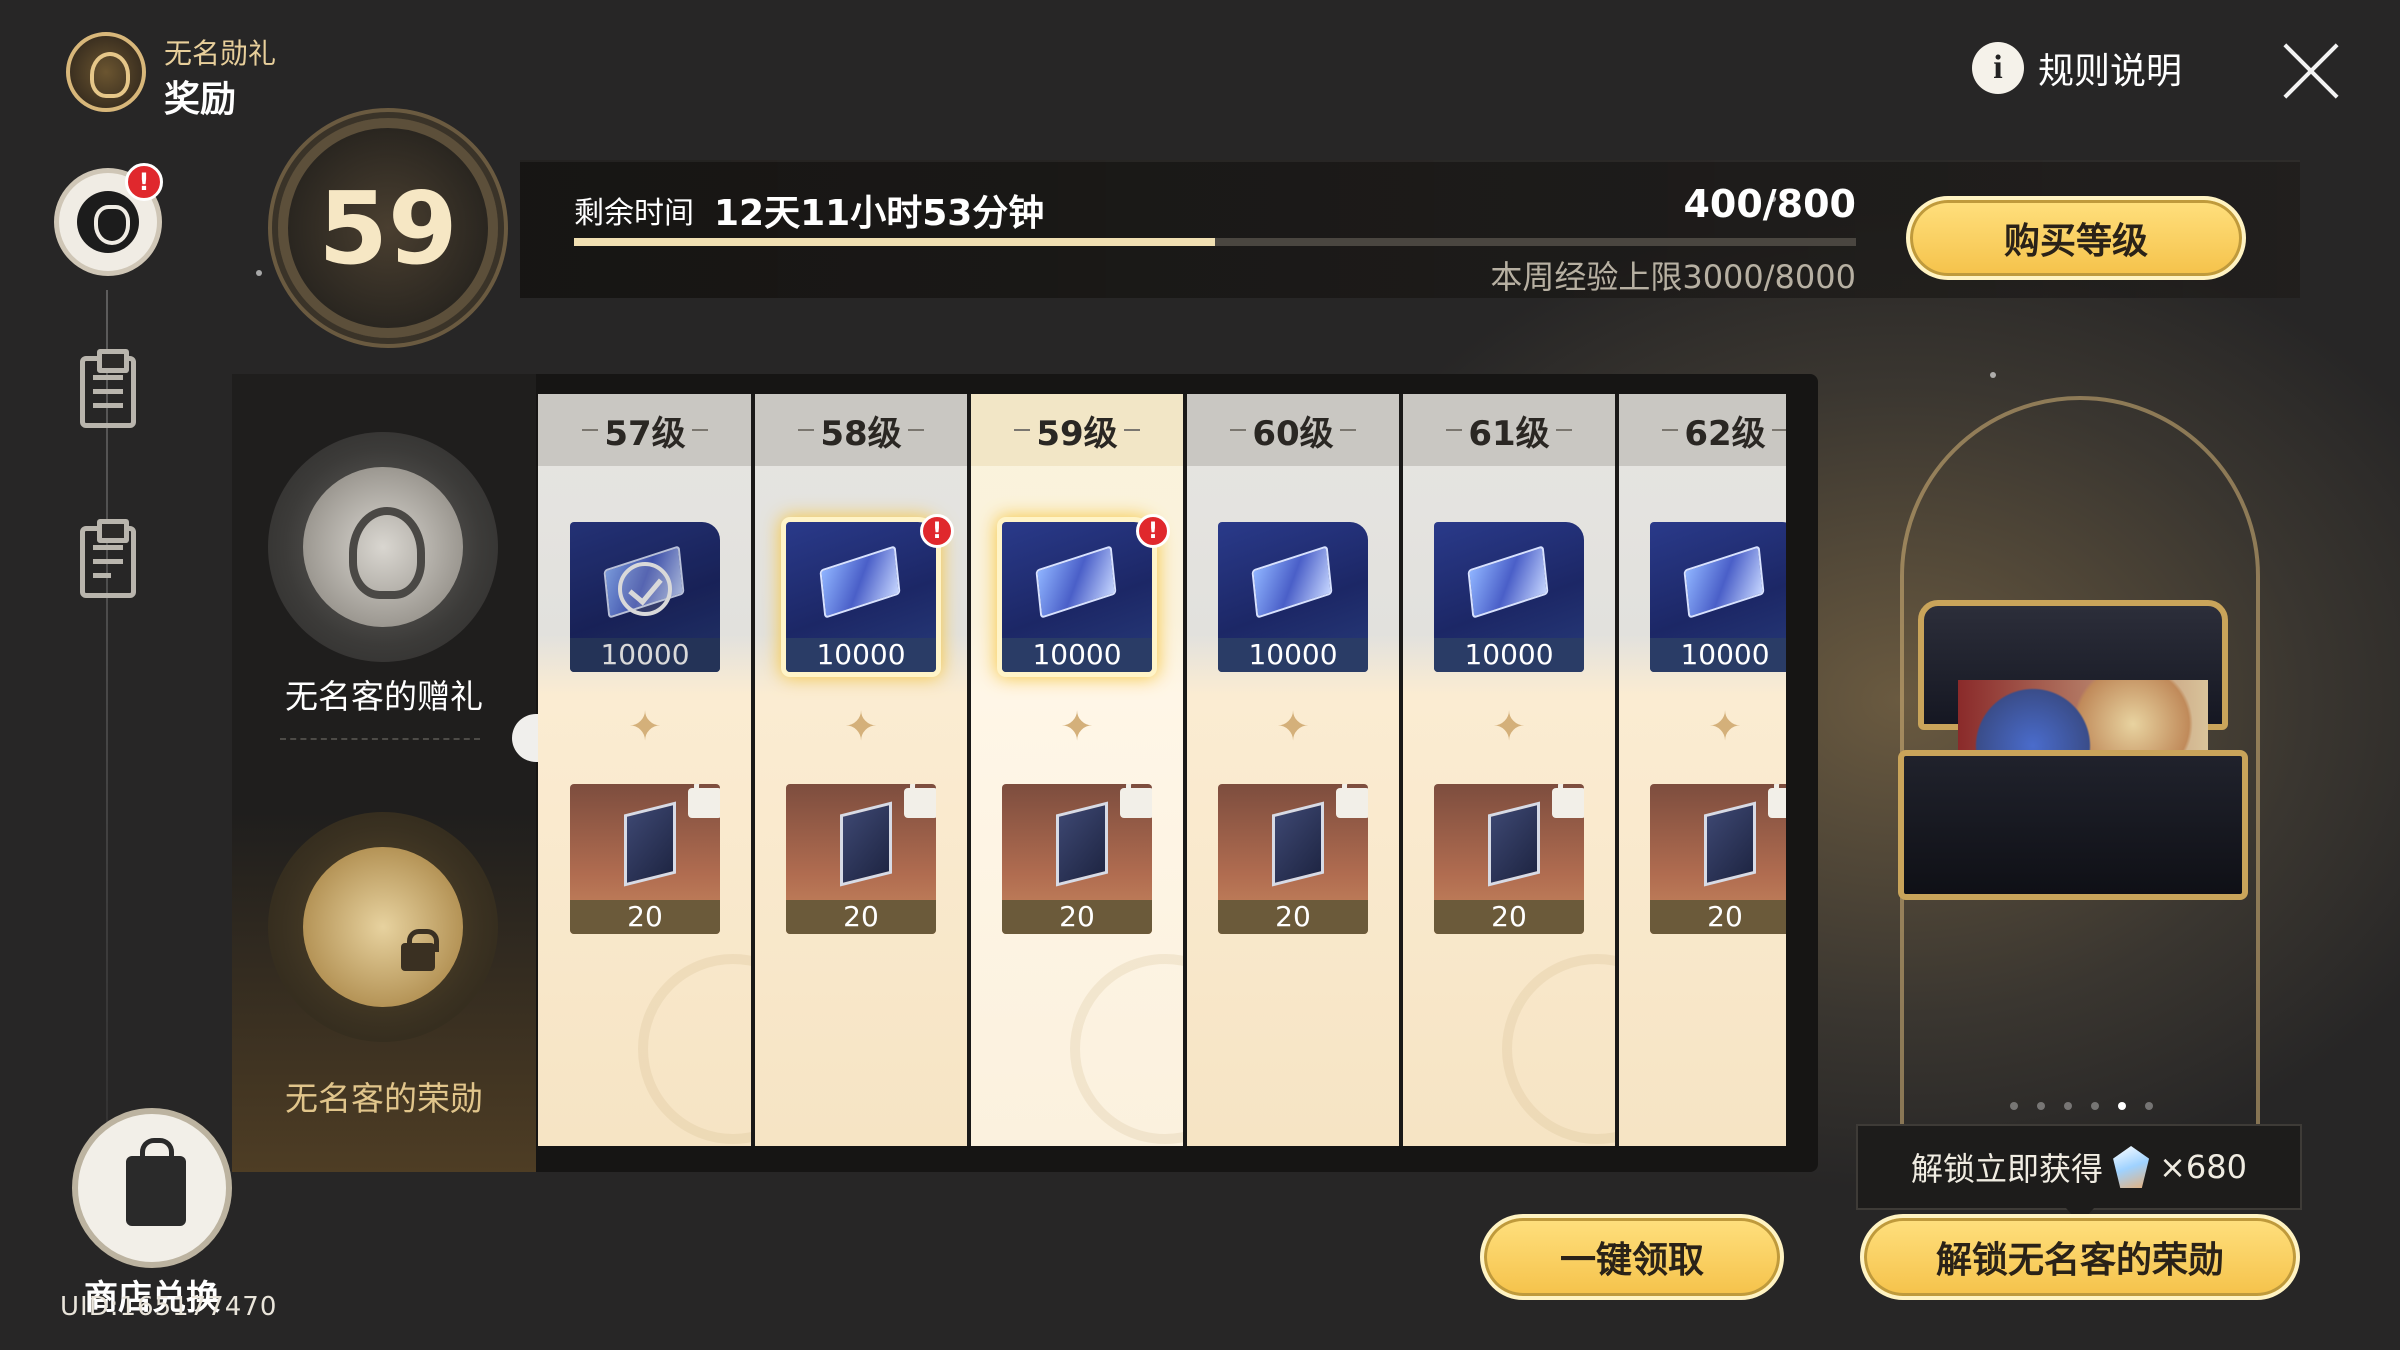  Describe the element at coordinates (380, 739) in the screenshot. I see `track-divider` at that location.